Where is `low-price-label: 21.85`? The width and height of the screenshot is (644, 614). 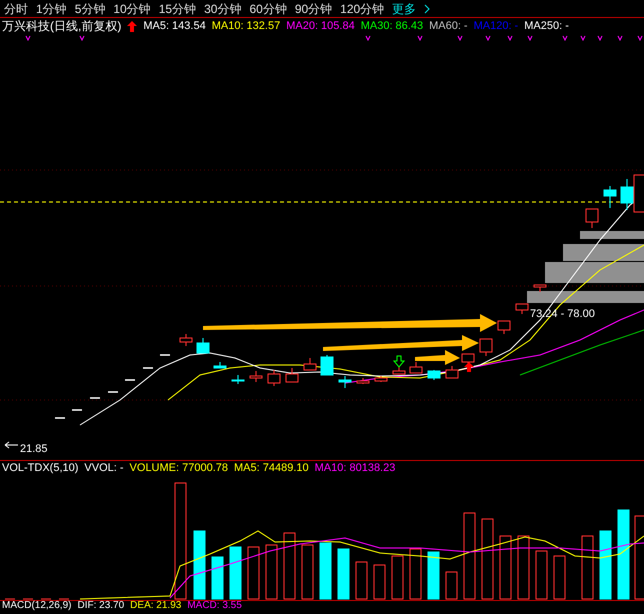
low-price-label: 21.85 is located at coordinates (34, 449).